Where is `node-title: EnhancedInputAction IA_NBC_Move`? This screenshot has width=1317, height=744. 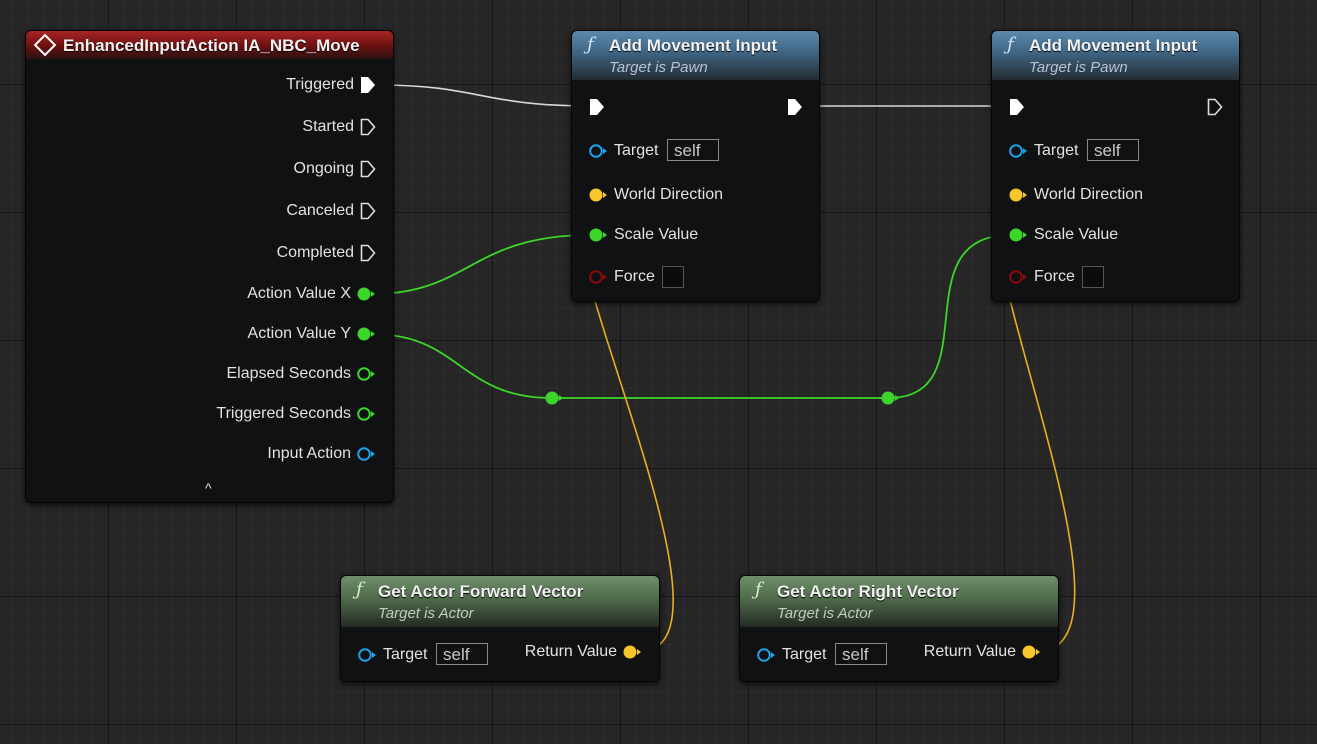 node-title: EnhancedInputAction IA_NBC_Move is located at coordinates (211, 45).